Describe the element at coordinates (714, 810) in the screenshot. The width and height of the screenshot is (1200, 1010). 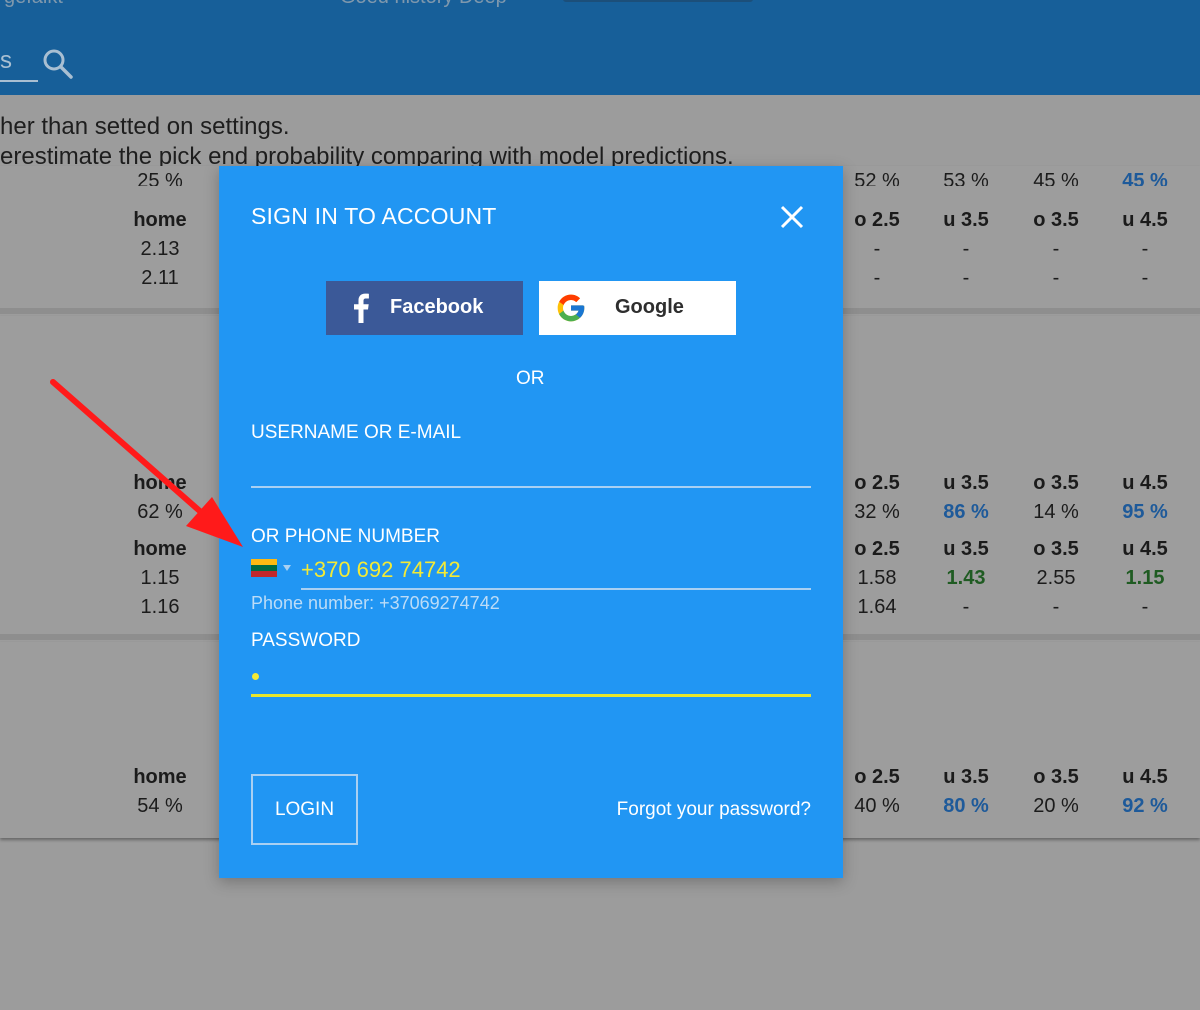
I see `forgot-password-link: Forgot your password?` at that location.